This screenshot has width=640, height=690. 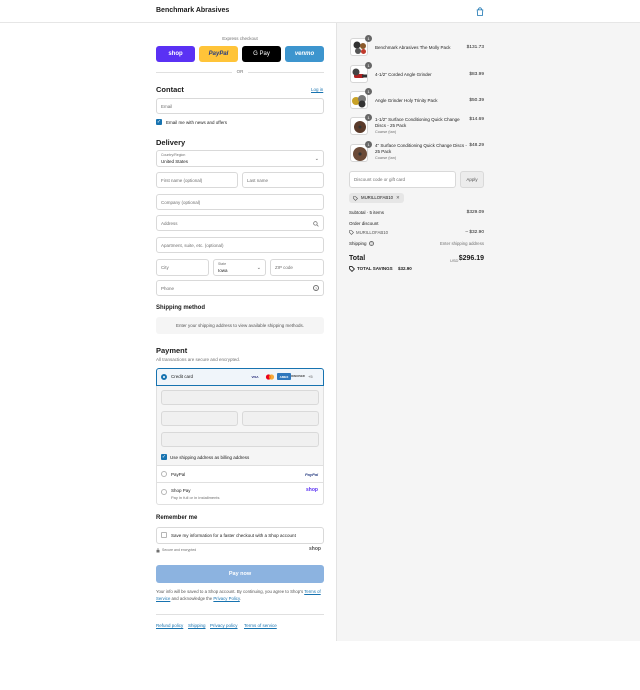 What do you see at coordinates (164, 377) in the screenshot?
I see `credit-card-radio` at bounding box center [164, 377].